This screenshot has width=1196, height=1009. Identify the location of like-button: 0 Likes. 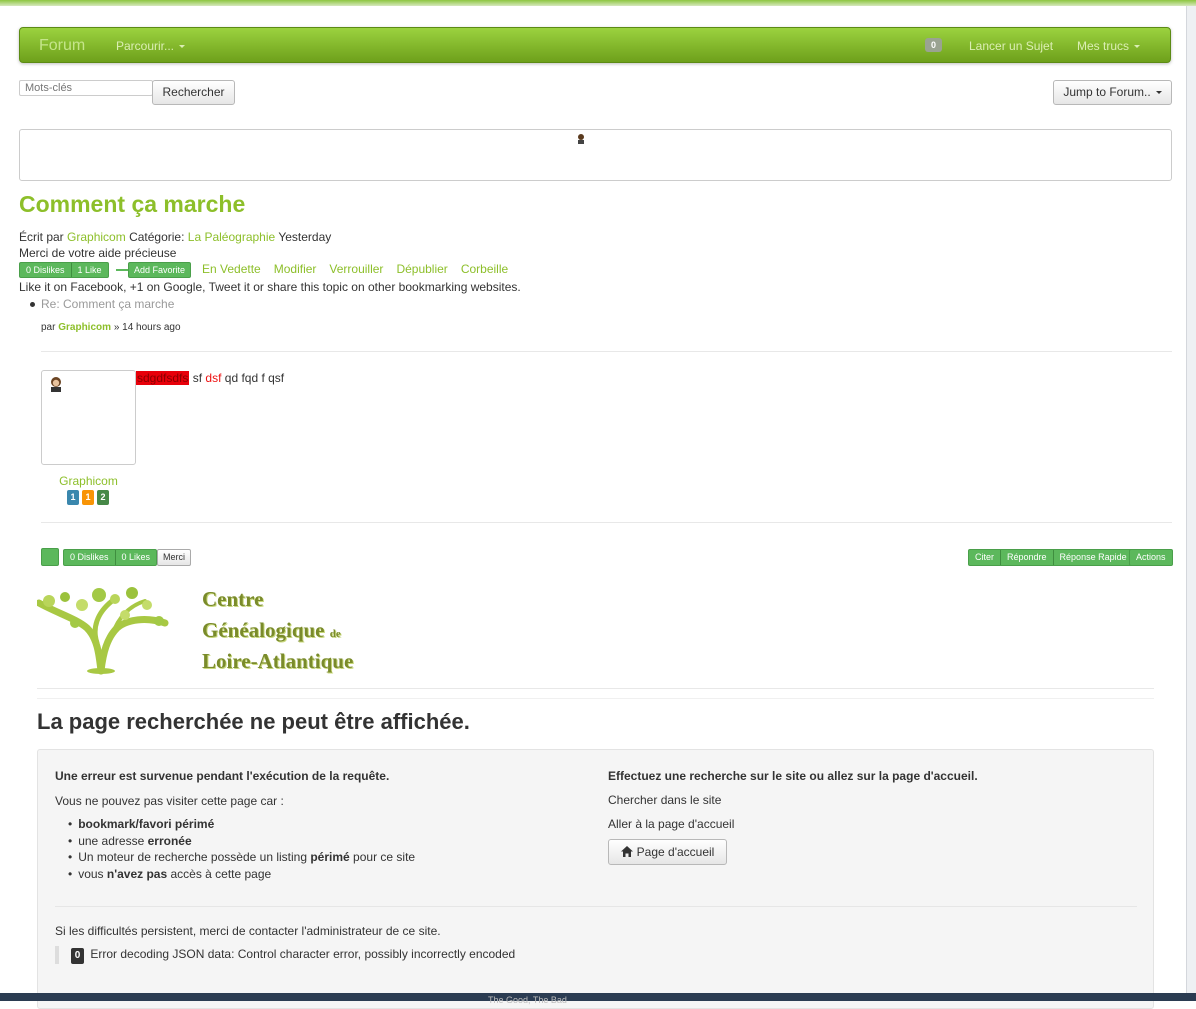
(136, 557).